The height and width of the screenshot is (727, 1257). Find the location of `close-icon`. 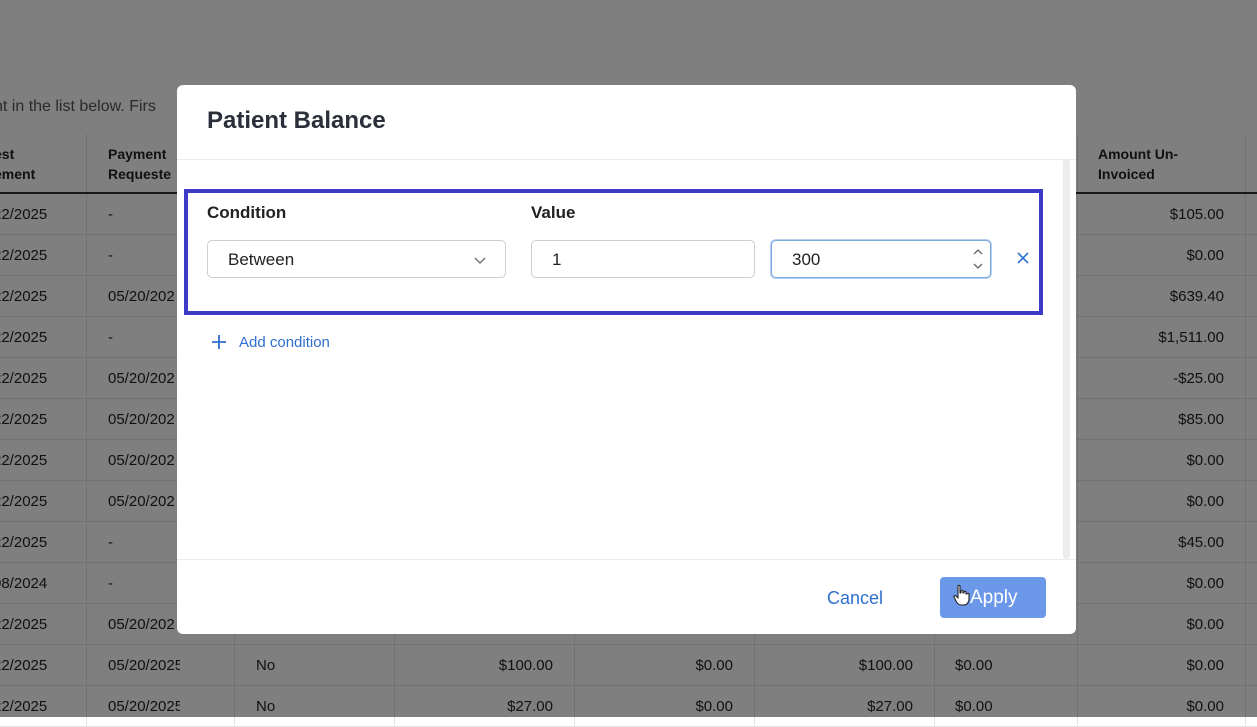

close-icon is located at coordinates (1023, 258).